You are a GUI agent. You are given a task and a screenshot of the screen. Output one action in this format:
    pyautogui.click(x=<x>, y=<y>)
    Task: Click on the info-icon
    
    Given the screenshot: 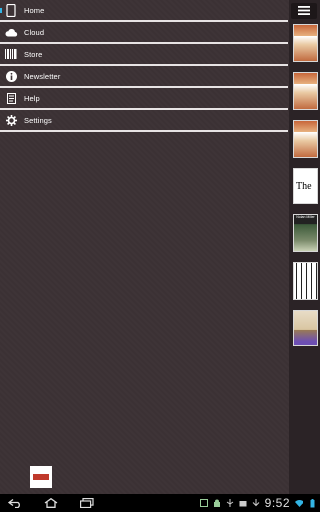 What is the action you would take?
    pyautogui.click(x=11, y=76)
    